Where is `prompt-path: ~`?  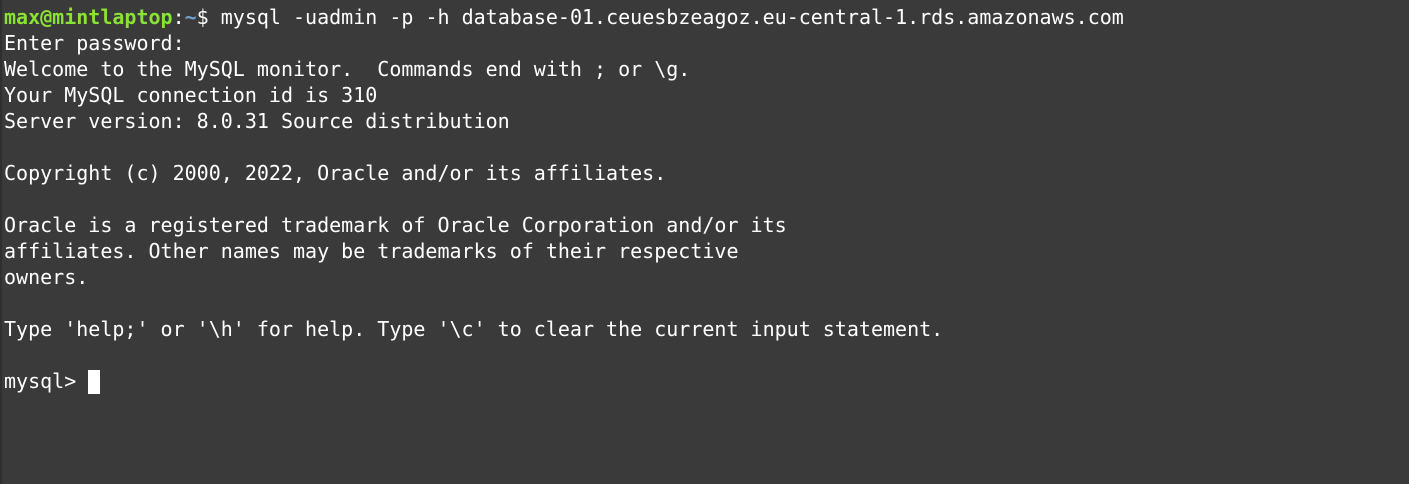
prompt-path: ~ is located at coordinates (190, 17).